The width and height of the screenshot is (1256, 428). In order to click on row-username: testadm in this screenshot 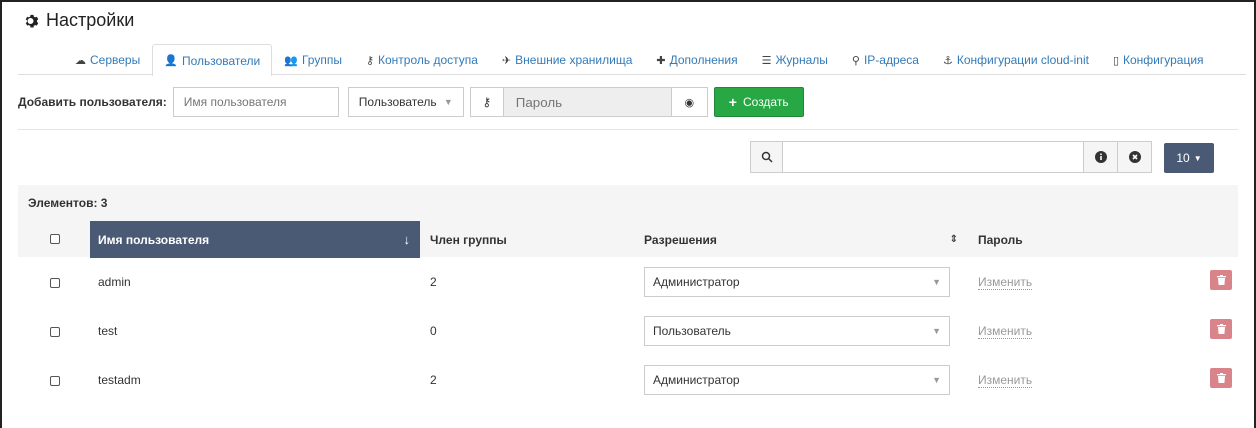, I will do `click(119, 380)`.